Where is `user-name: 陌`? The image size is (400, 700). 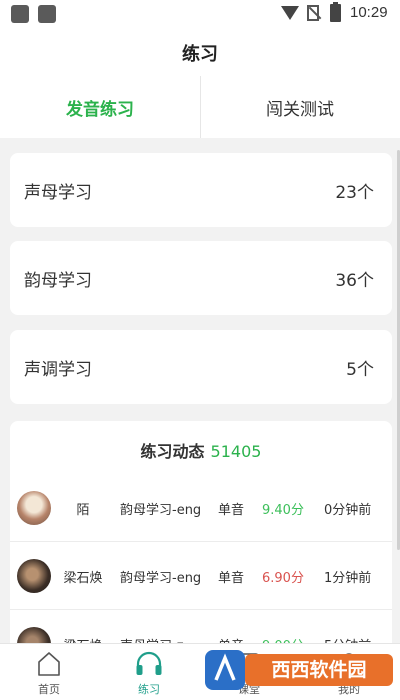
user-name: 陌 is located at coordinates (83, 510).